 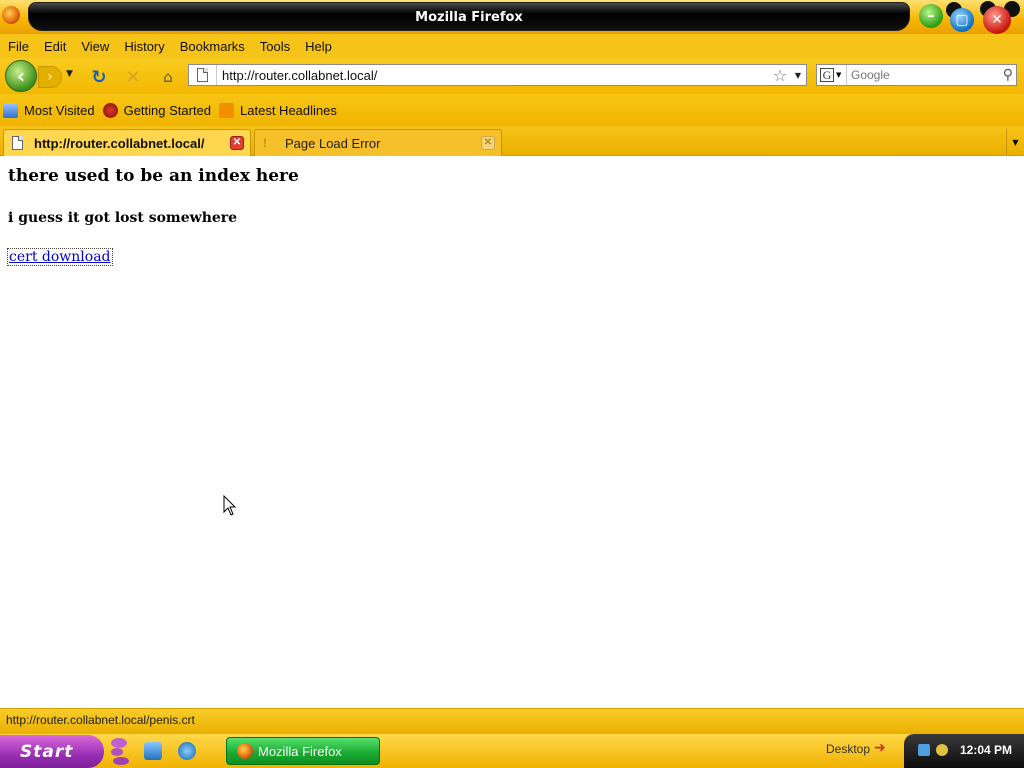 I want to click on rss-feed-icon, so click(x=227, y=110).